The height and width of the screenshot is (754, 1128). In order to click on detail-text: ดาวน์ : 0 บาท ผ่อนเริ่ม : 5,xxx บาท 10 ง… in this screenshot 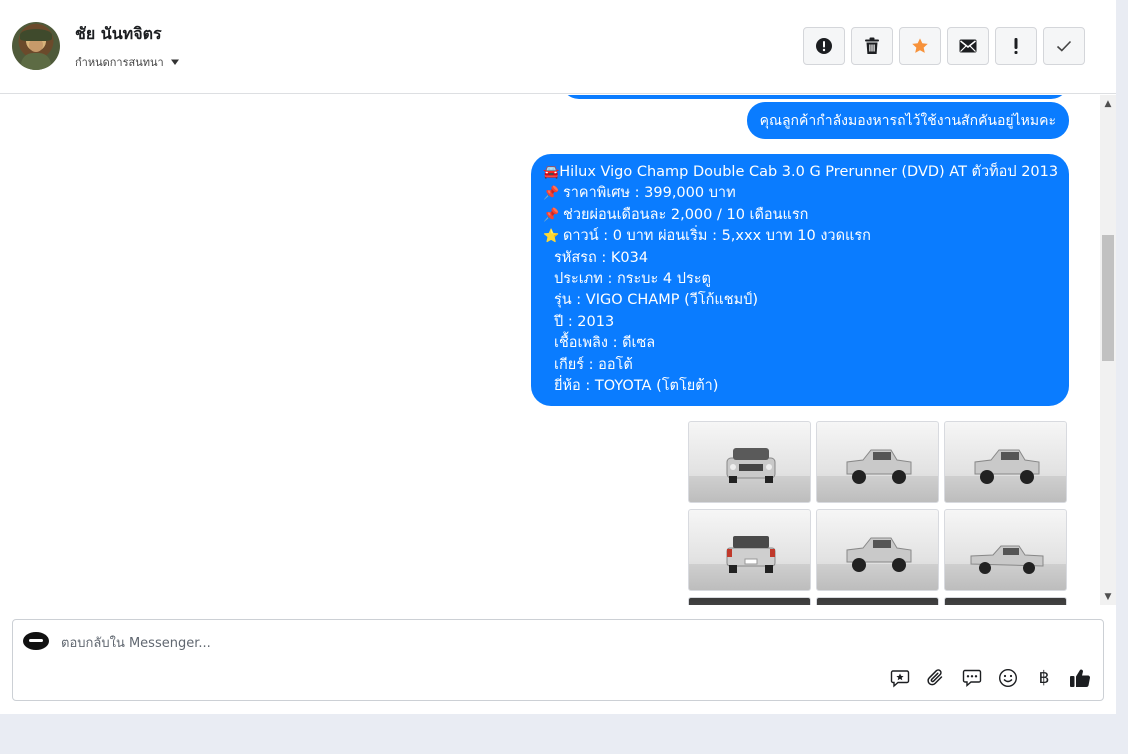, I will do `click(717, 236)`.